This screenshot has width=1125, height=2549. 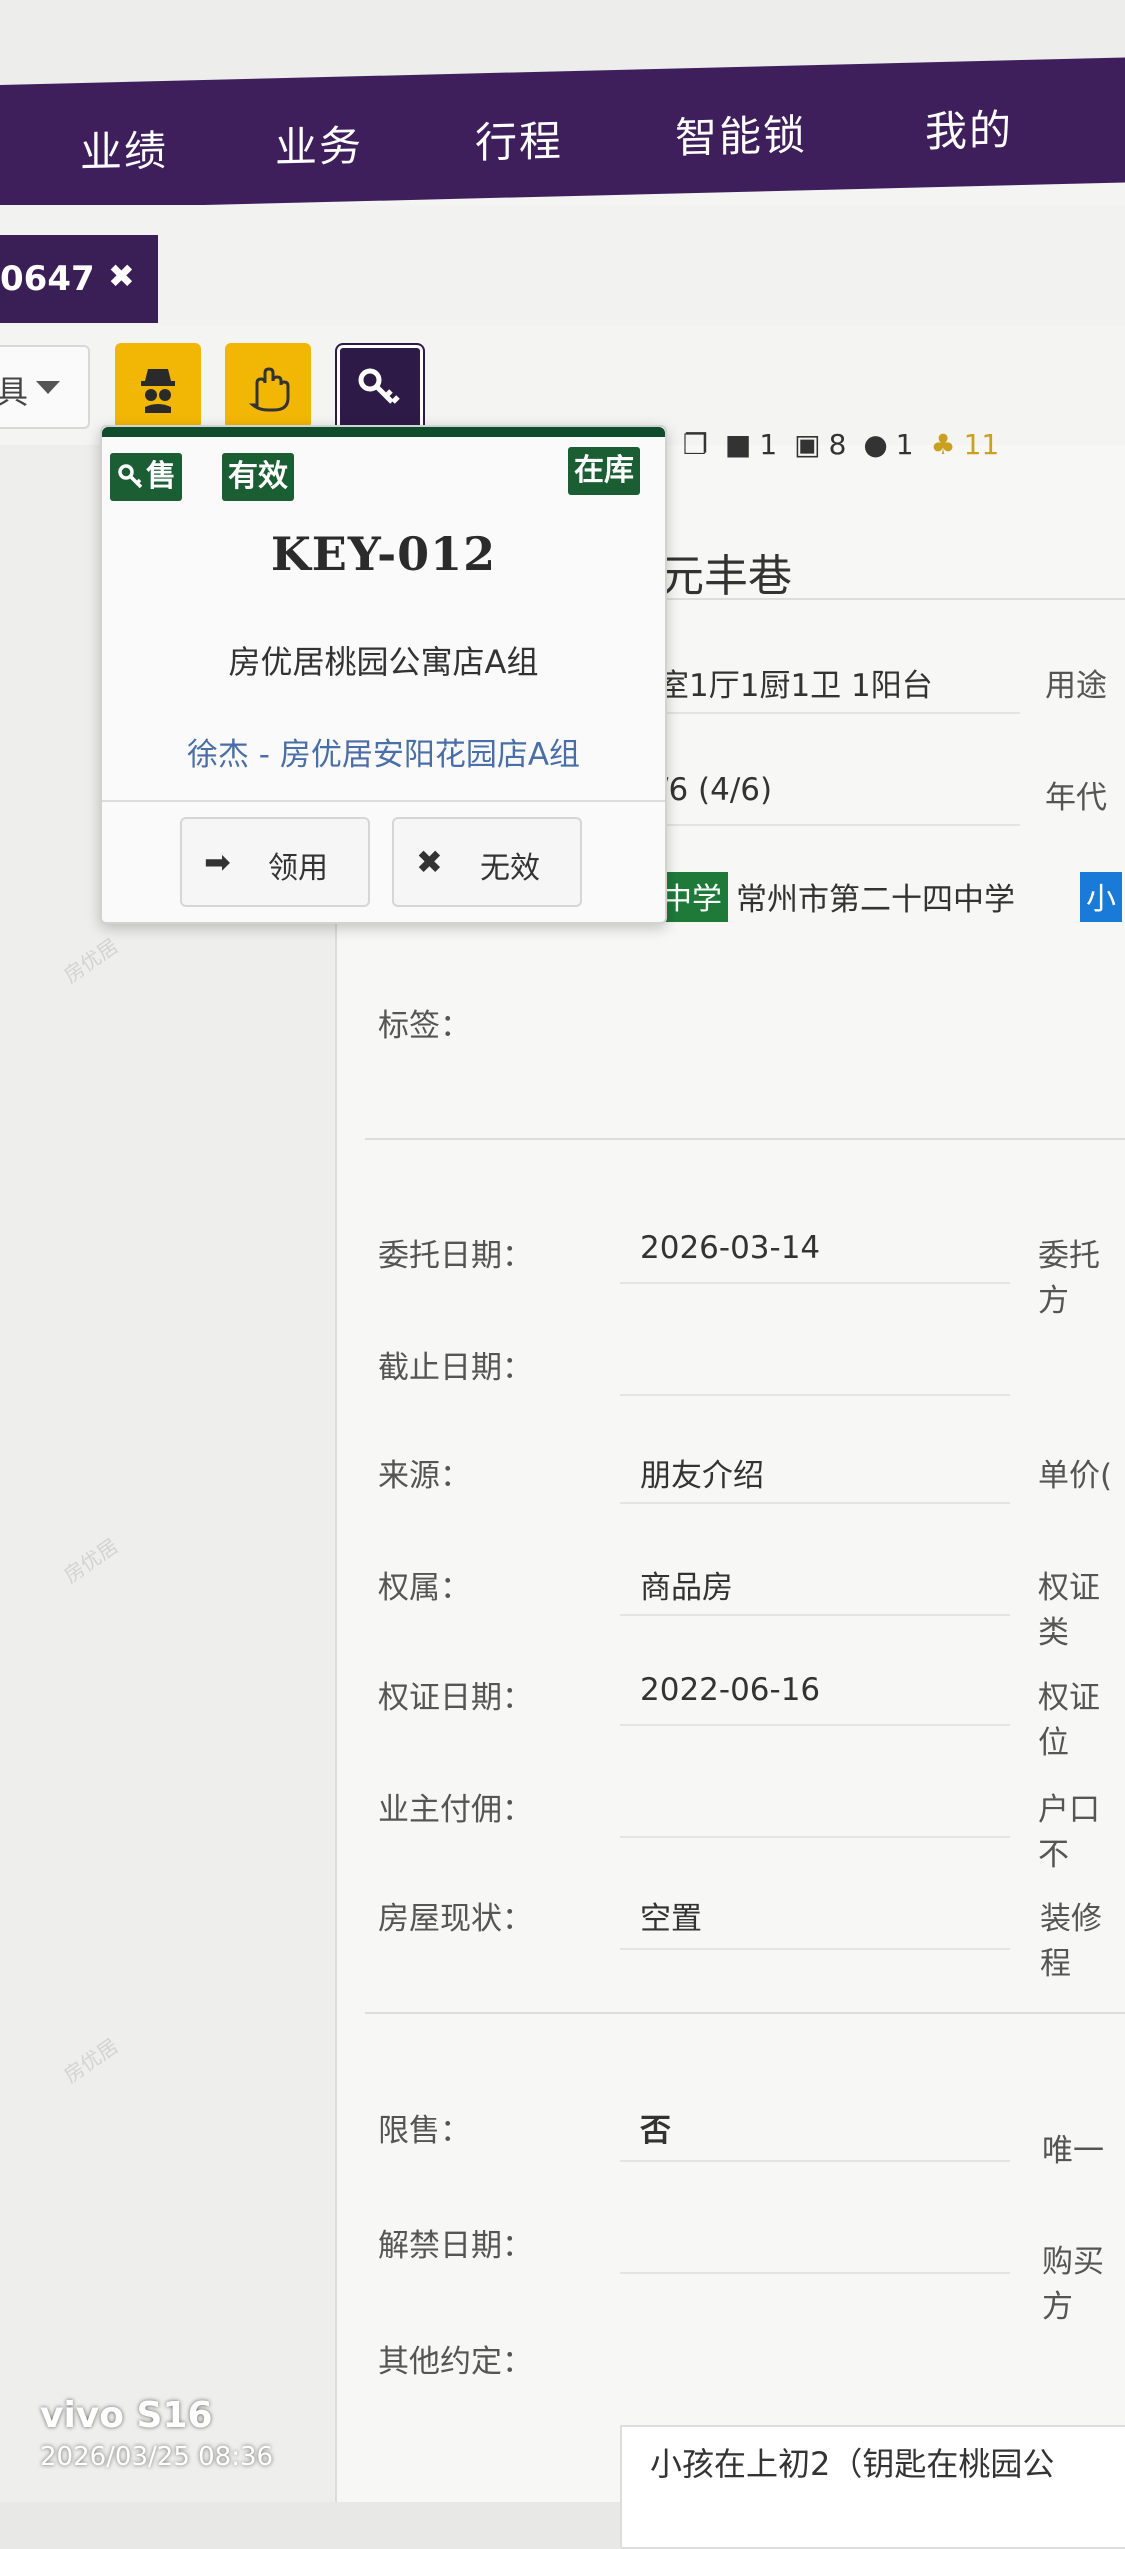 What do you see at coordinates (217, 862) in the screenshot?
I see `sign-out-icon: ➡` at bounding box center [217, 862].